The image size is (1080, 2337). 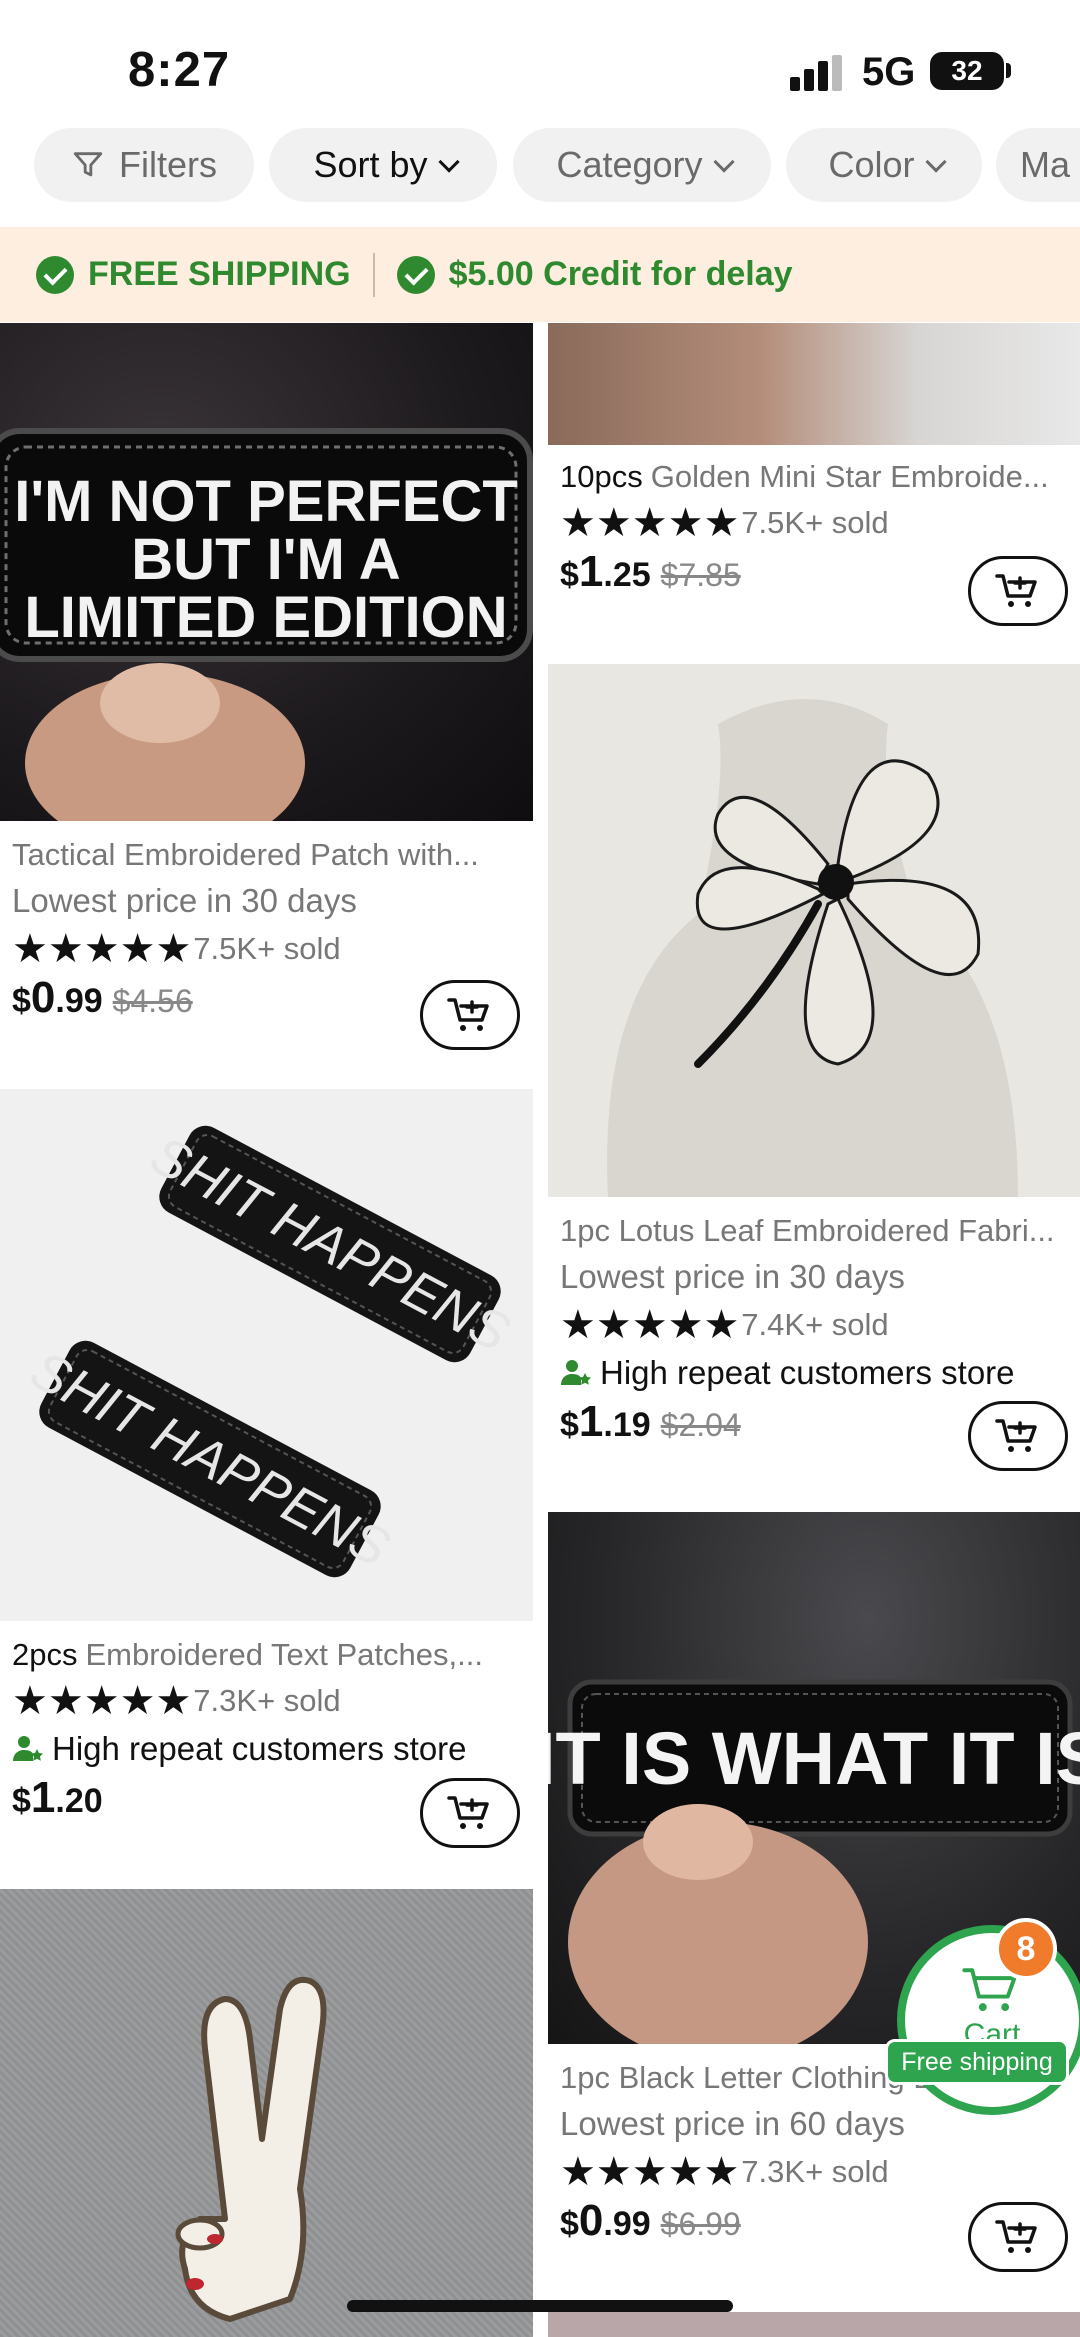 What do you see at coordinates (179, 70) in the screenshot?
I see `clock: 8:27` at bounding box center [179, 70].